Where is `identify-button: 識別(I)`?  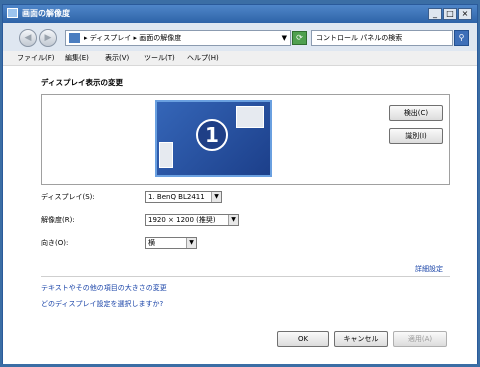
identify-button: 識別(I) is located at coordinates (416, 136).